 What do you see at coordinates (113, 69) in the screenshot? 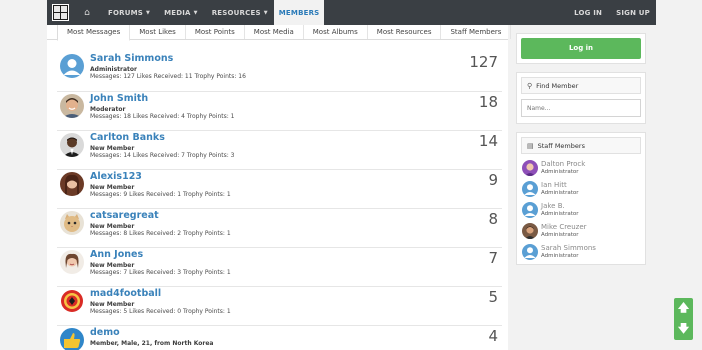
I see `member-role: Administrator` at bounding box center [113, 69].